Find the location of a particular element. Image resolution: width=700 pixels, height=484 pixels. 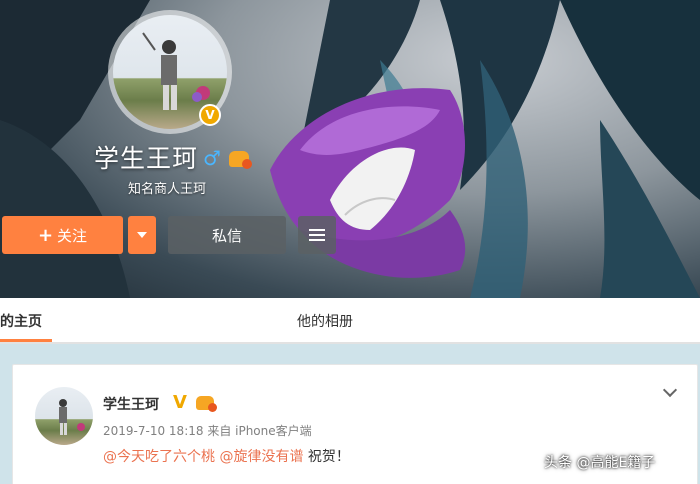

follow-button: + 关注 is located at coordinates (62, 235).